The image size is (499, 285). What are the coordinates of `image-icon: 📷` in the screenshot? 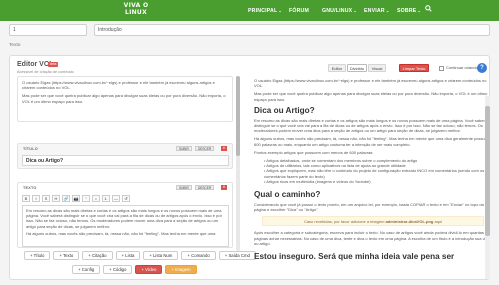 It's located at (76, 198).